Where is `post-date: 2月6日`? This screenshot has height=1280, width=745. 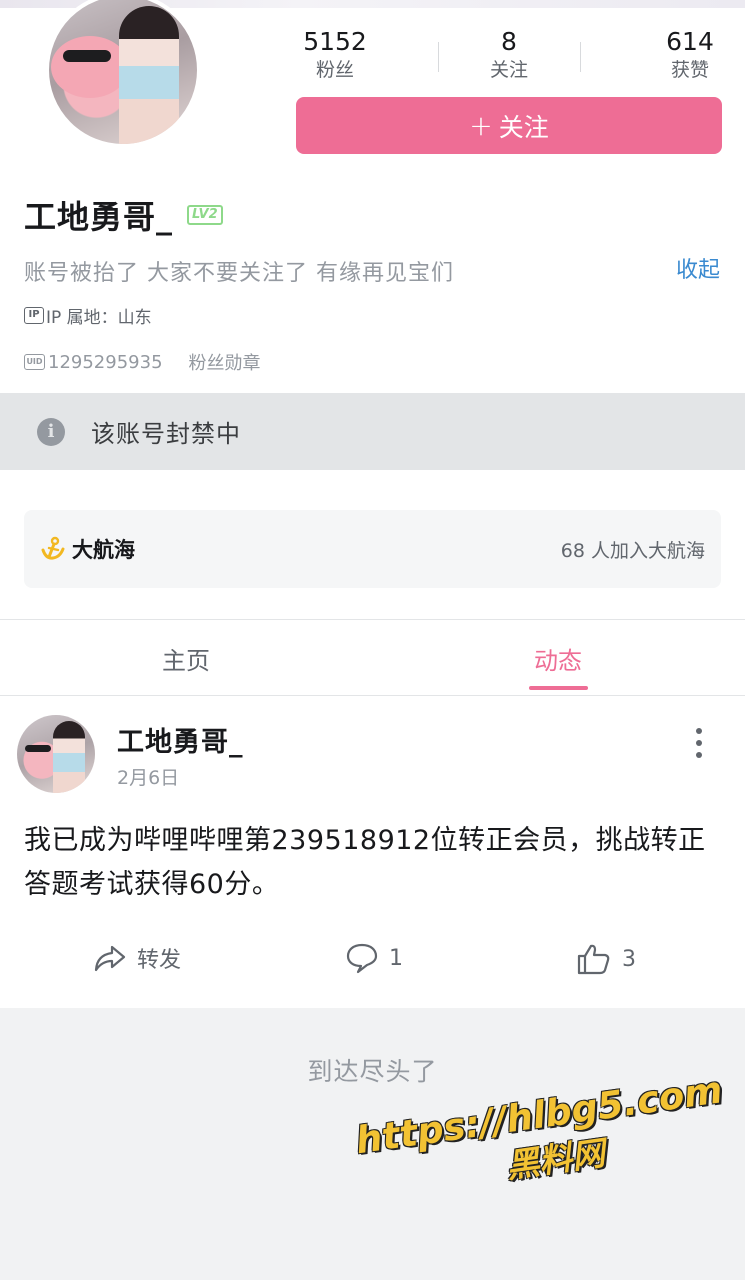 post-date: 2月6日 is located at coordinates (148, 778).